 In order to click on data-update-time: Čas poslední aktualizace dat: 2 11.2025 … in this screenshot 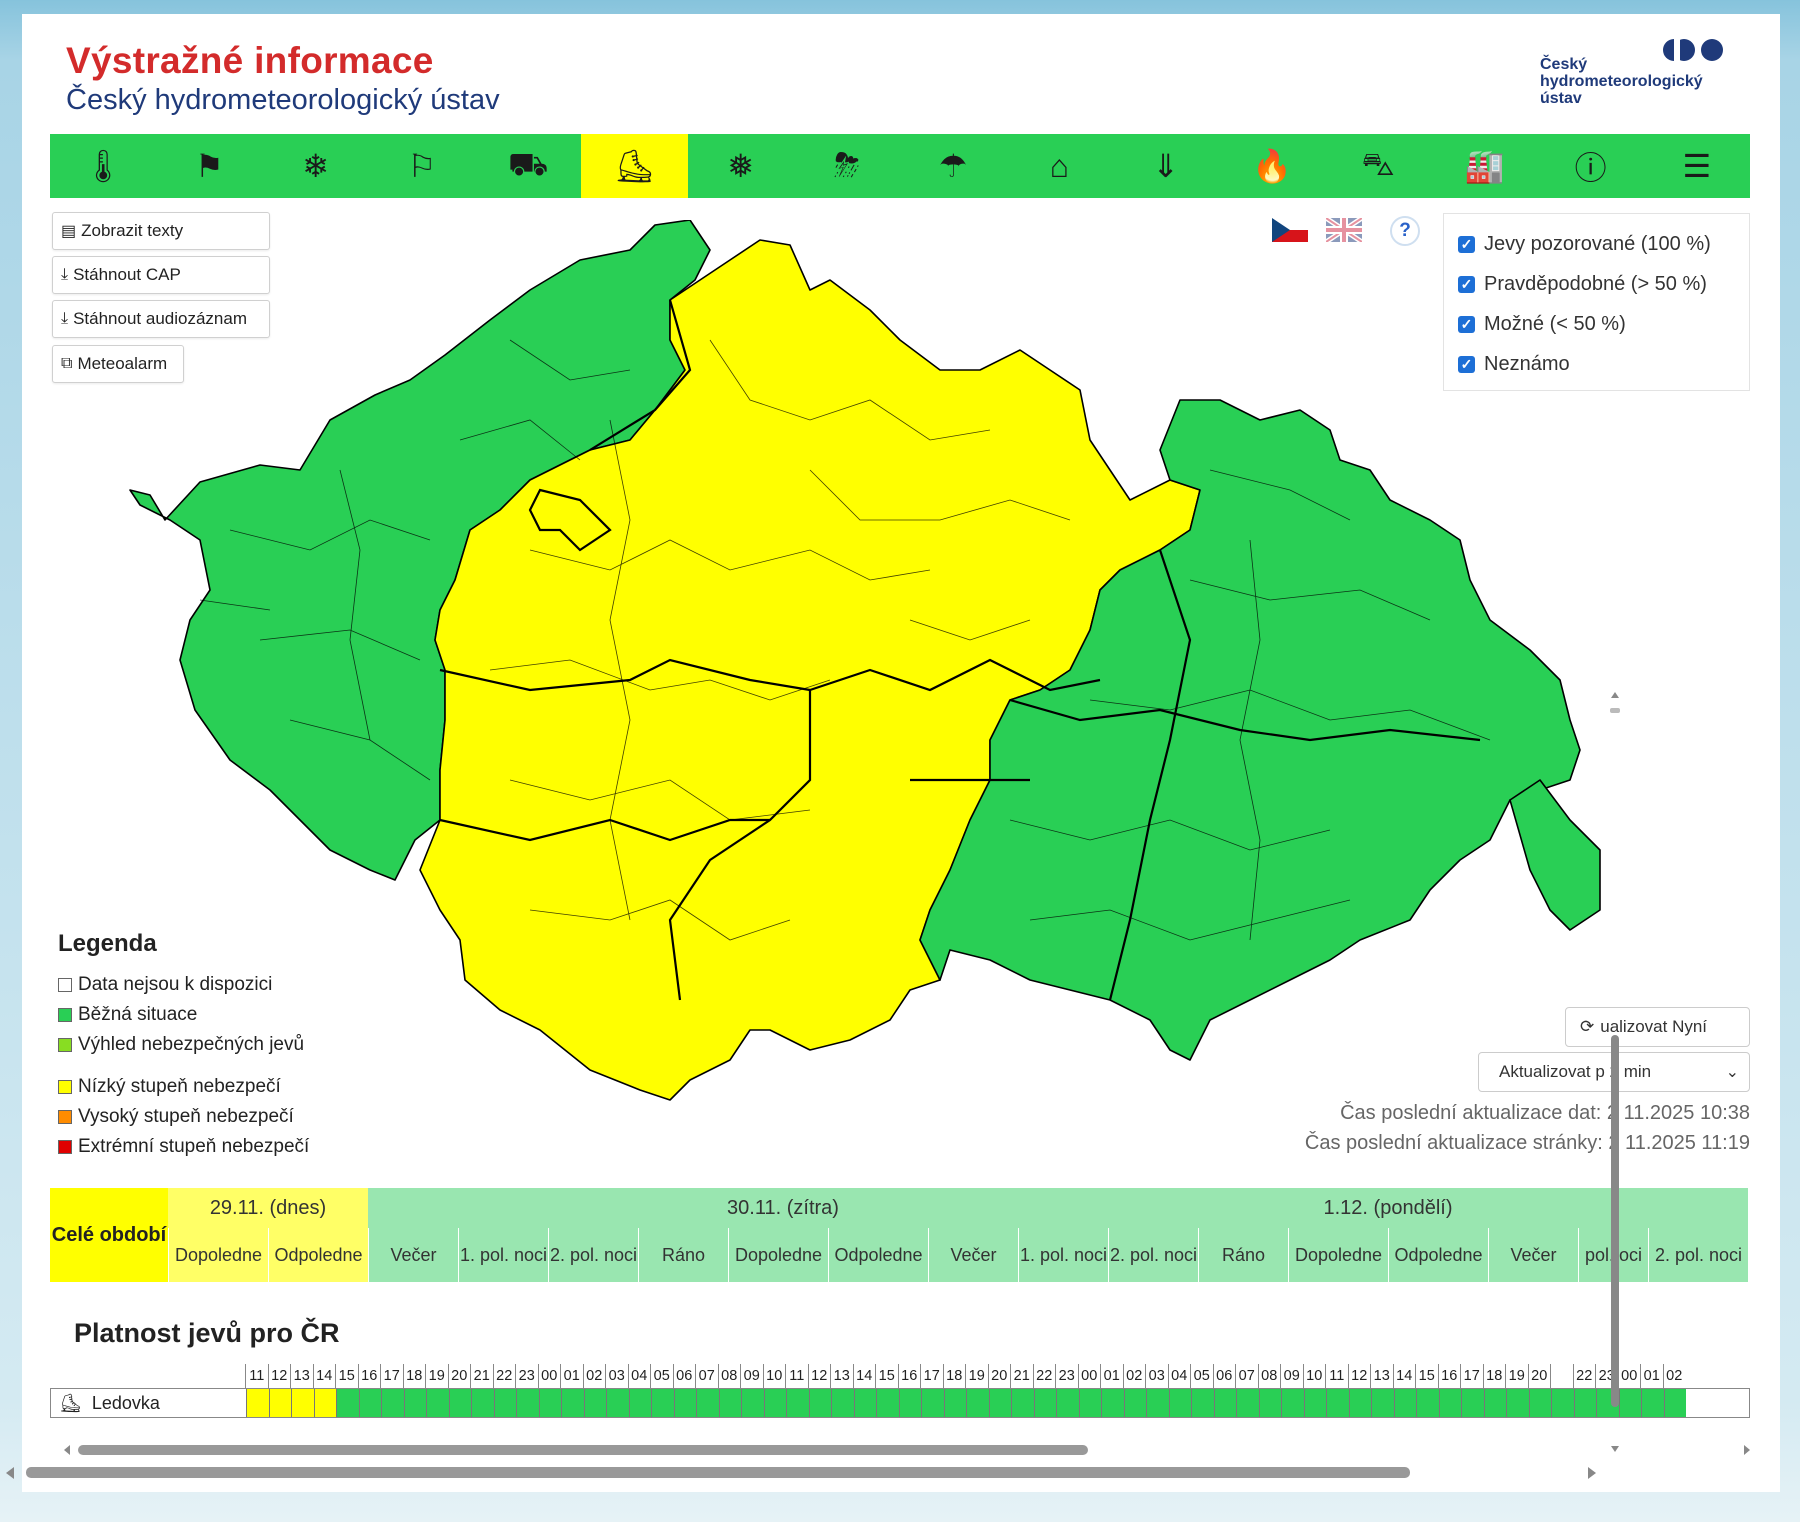, I will do `click(1545, 1113)`.